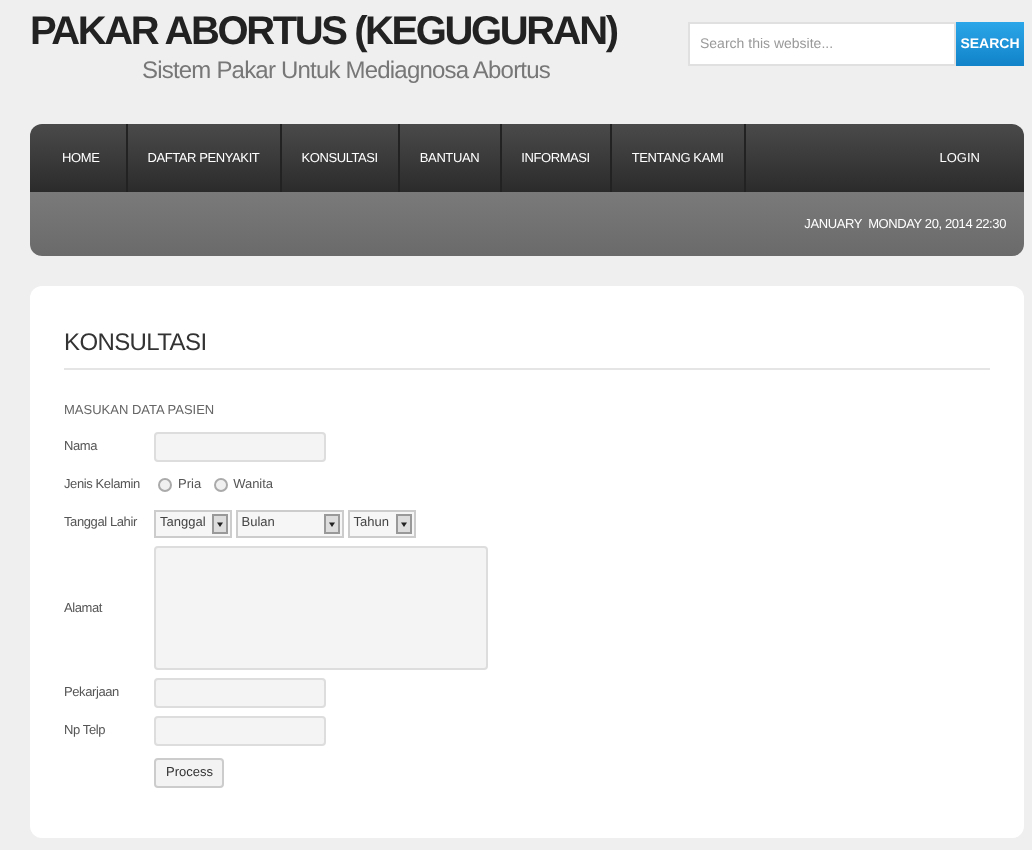 This screenshot has width=1032, height=850. Describe the element at coordinates (323, 32) in the screenshot. I see `site-title: PAKAR ABORTUS (KEGUGURAN)` at that location.